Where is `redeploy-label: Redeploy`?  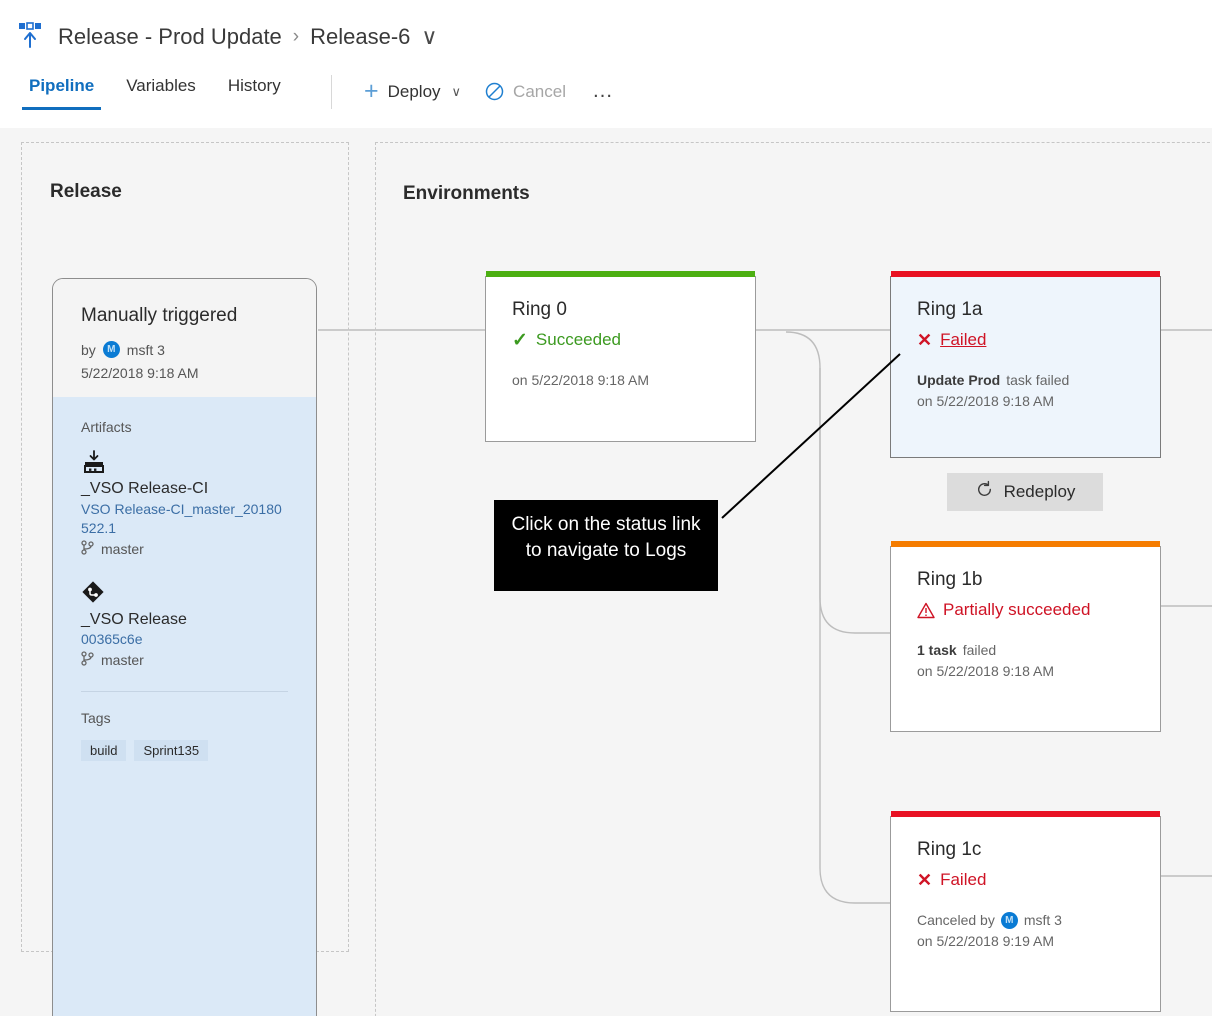 redeploy-label: Redeploy is located at coordinates (1039, 491).